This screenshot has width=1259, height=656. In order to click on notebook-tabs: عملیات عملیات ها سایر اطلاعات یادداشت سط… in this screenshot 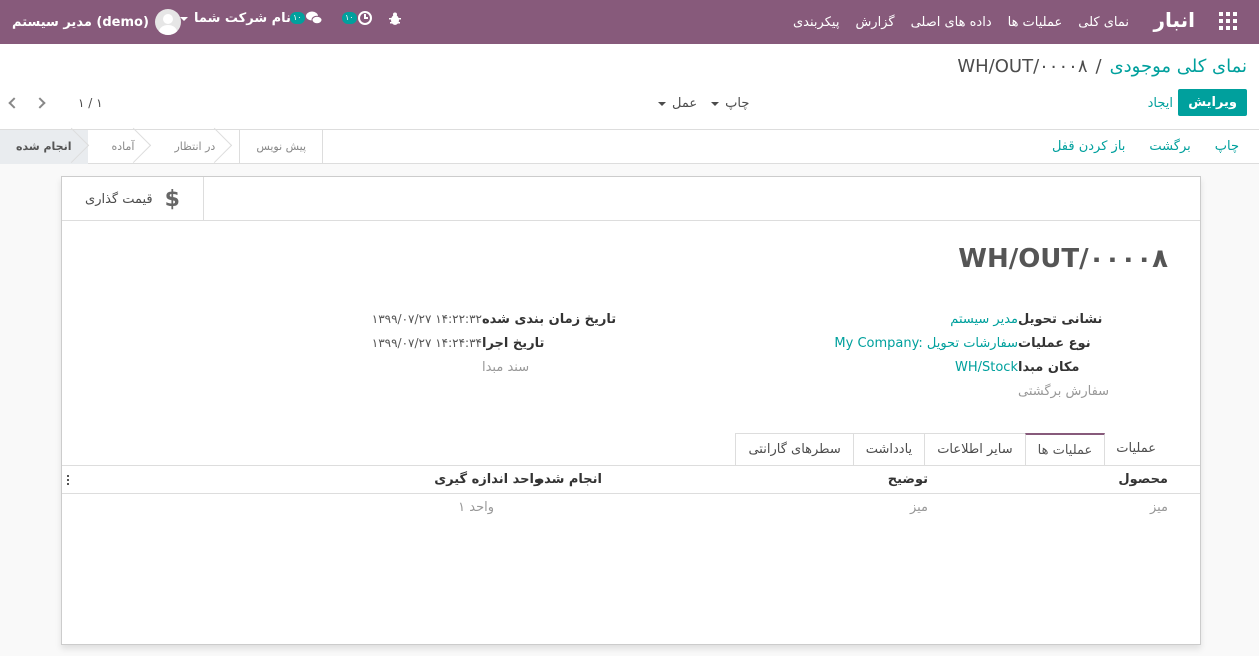, I will do `click(951, 449)`.